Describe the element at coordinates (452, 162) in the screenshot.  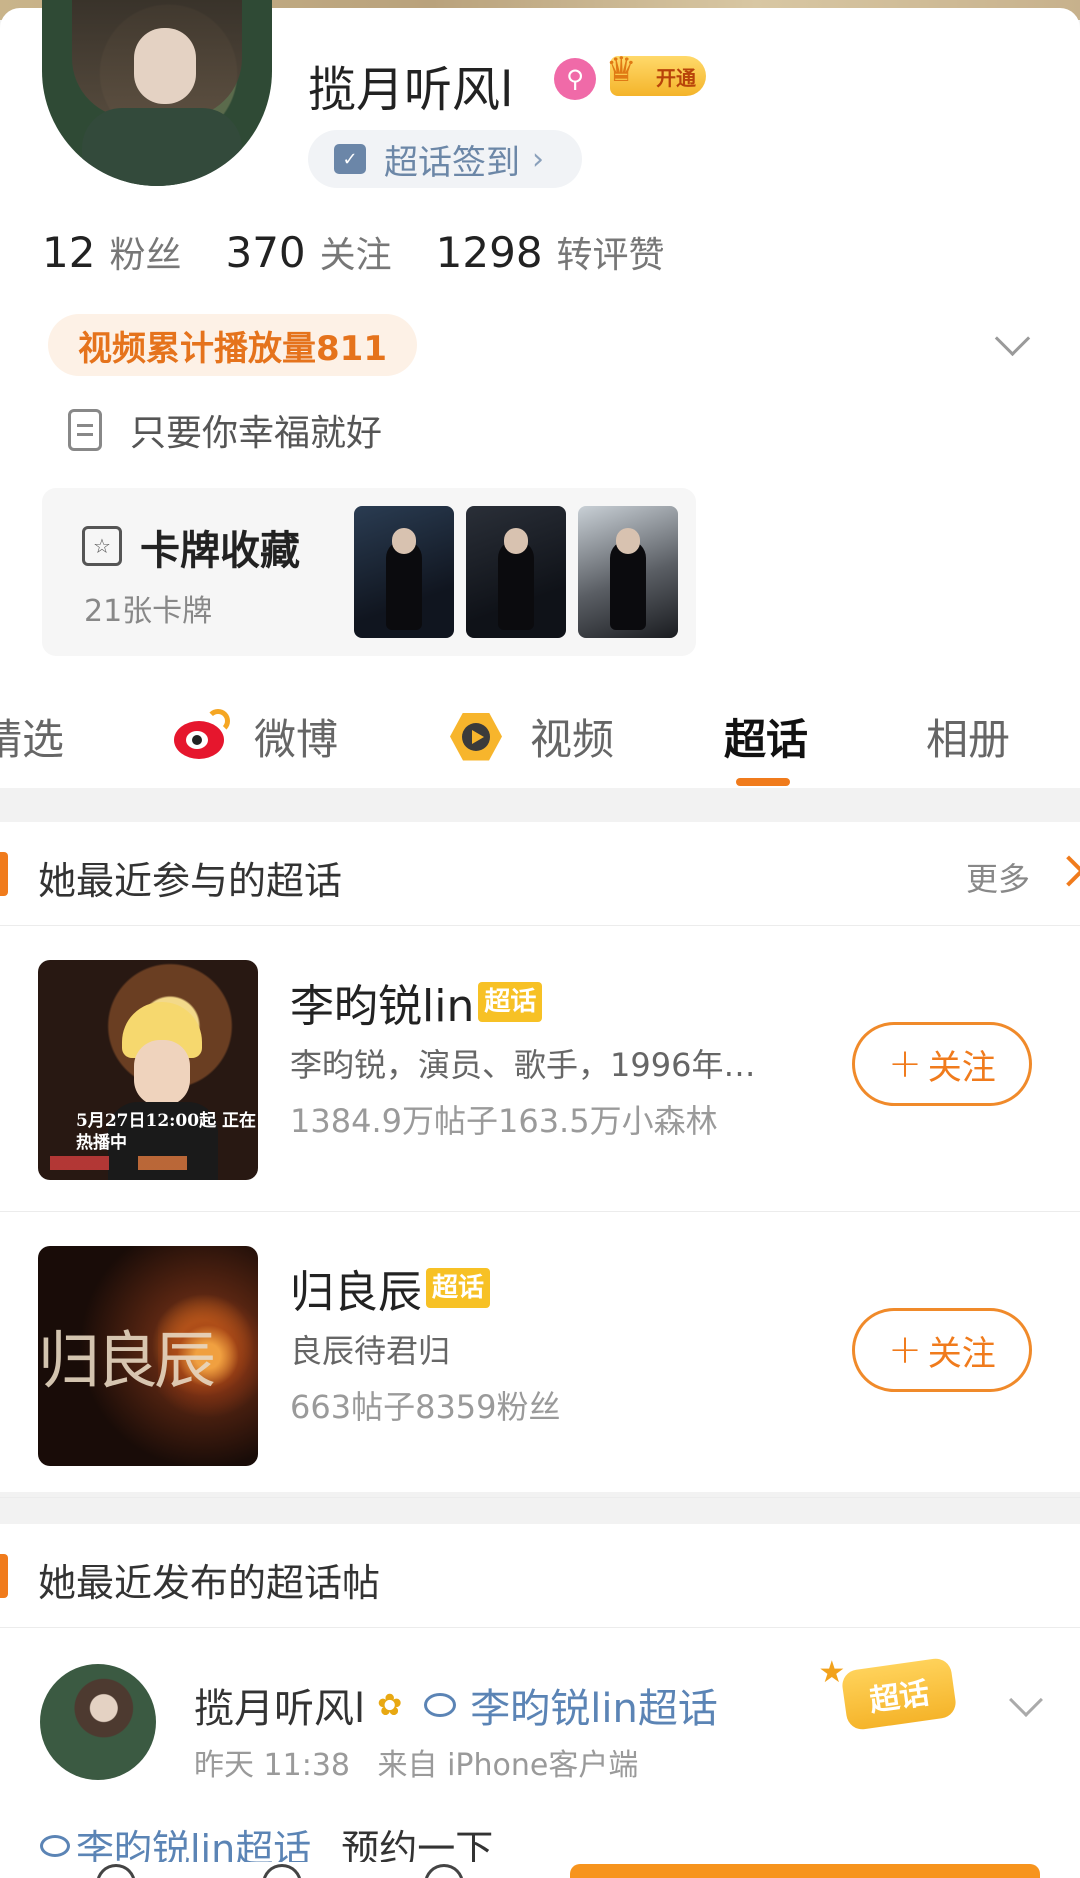
I see `signin-label: 超话签到` at that location.